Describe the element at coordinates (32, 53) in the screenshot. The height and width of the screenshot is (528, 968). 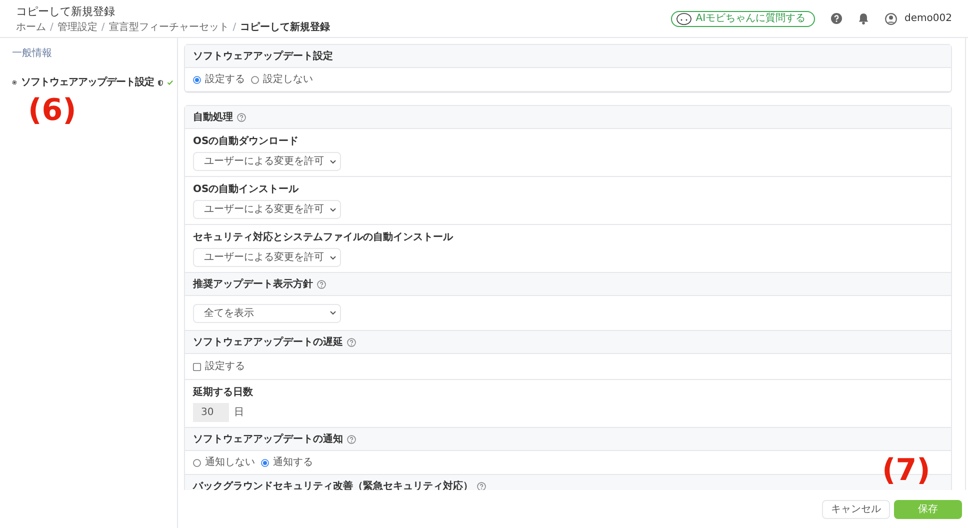
I see `sidebar-section-label: 一般情報` at that location.